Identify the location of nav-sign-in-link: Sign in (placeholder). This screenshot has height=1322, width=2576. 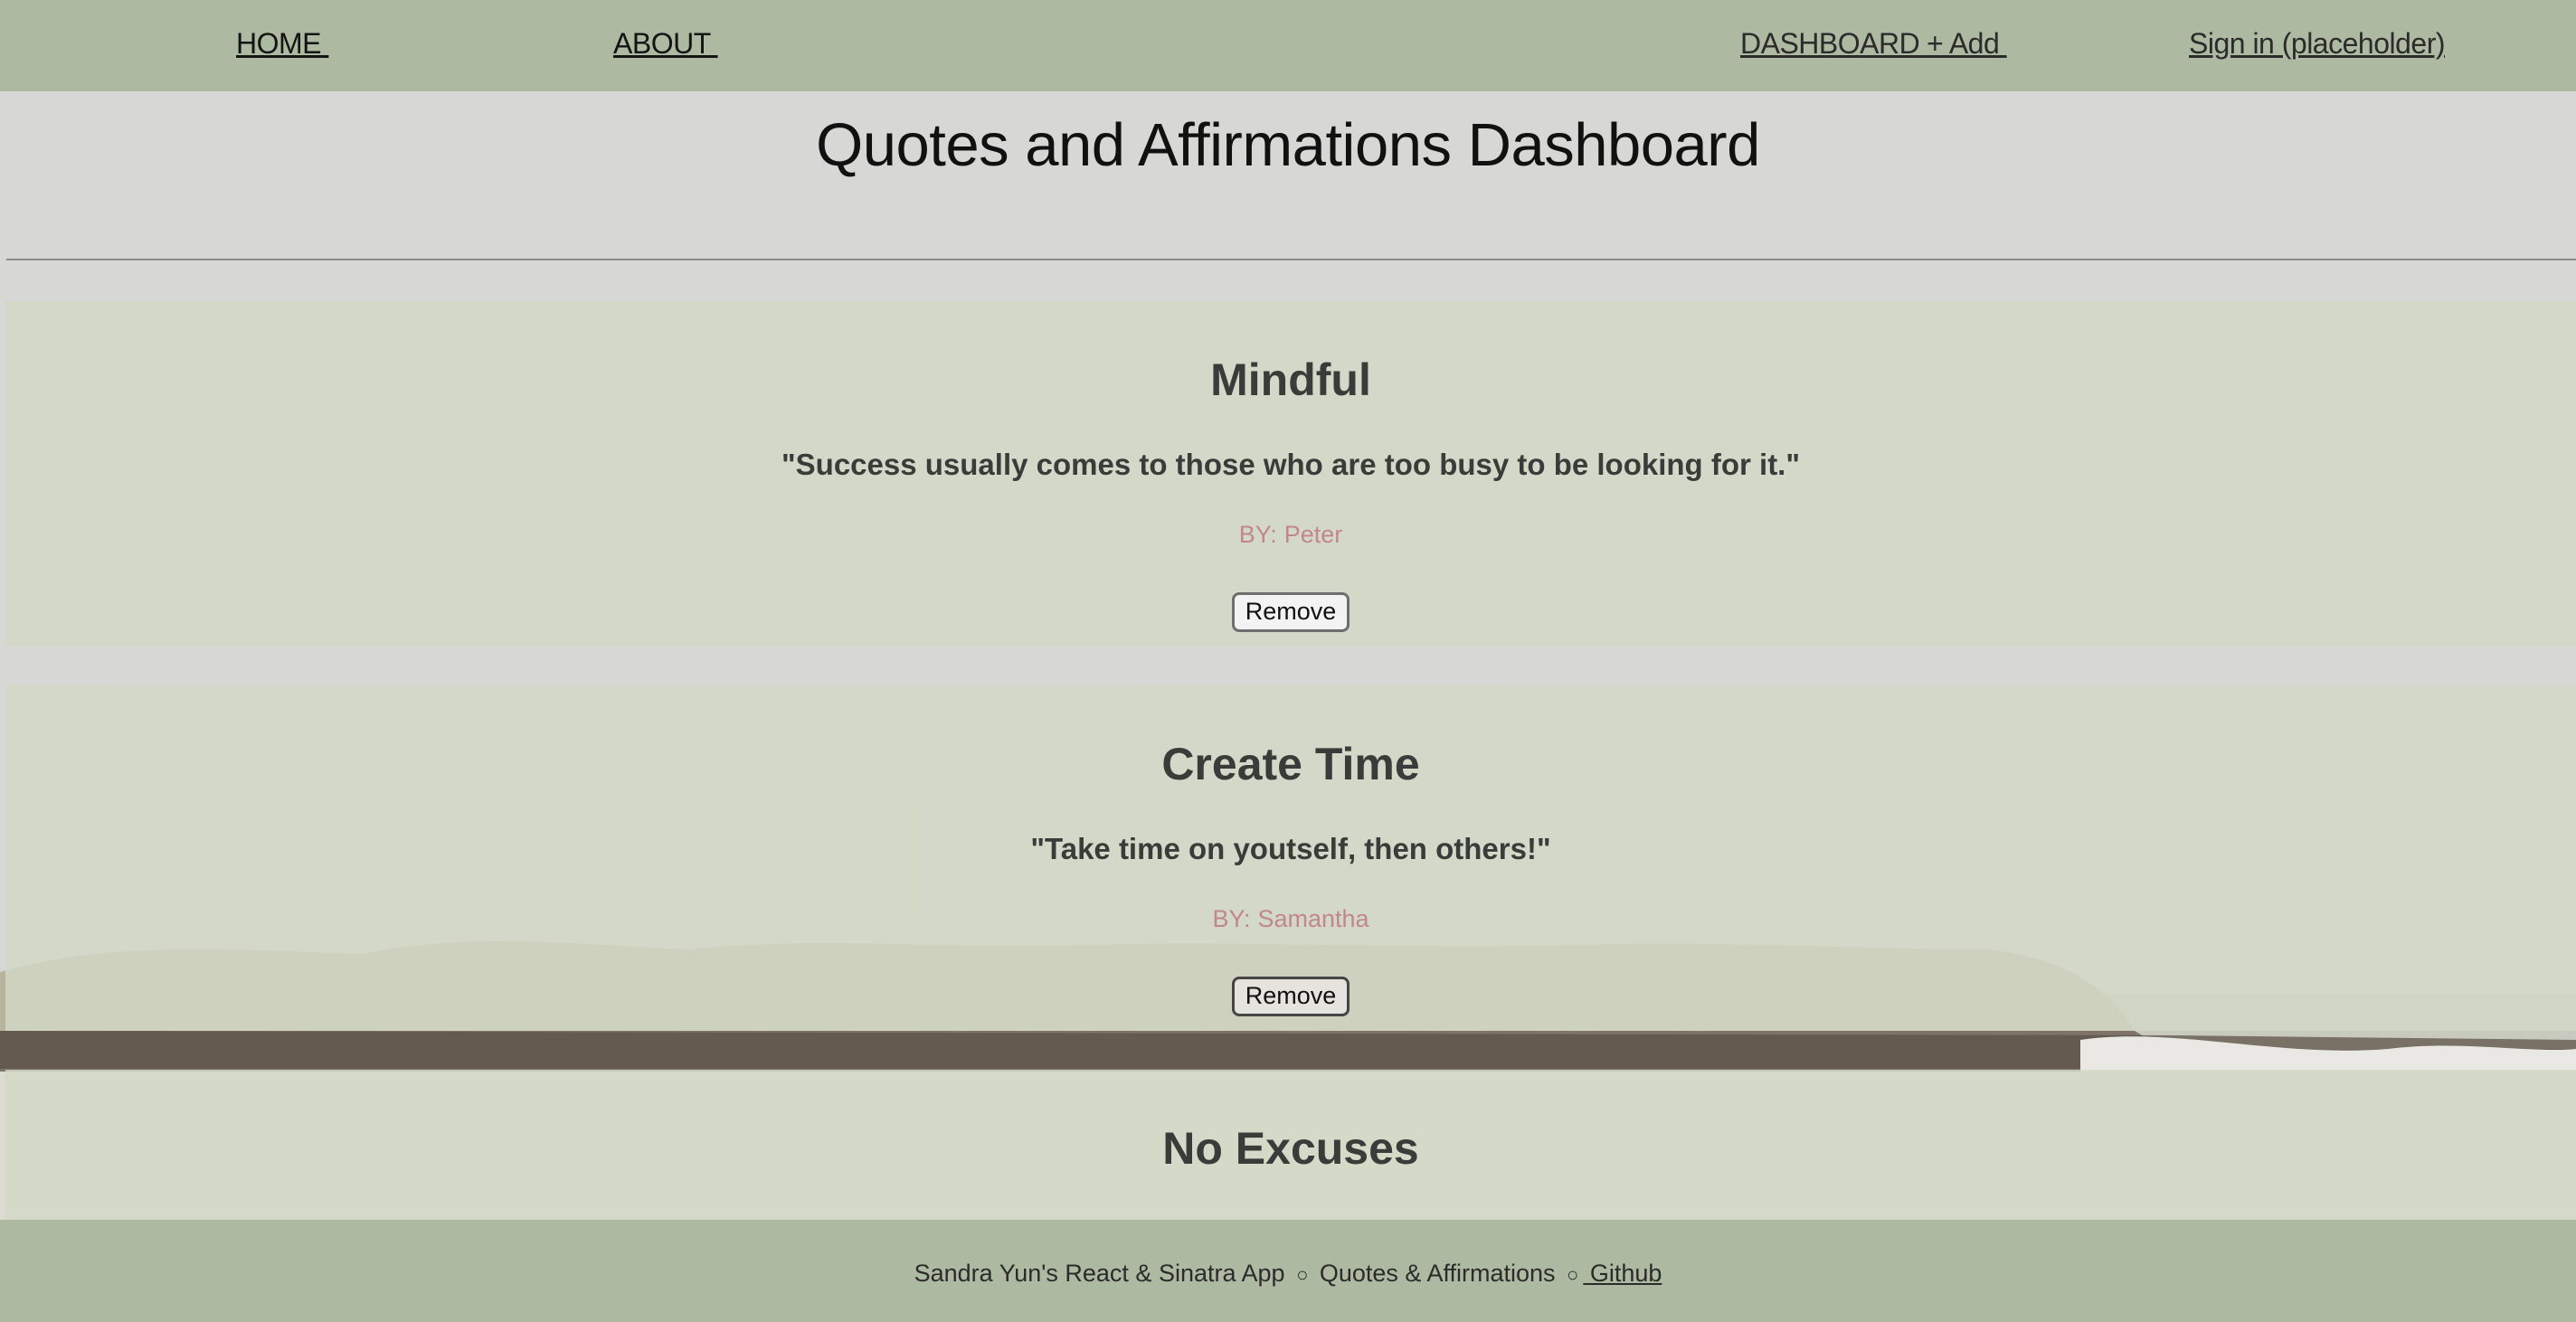
(2317, 44).